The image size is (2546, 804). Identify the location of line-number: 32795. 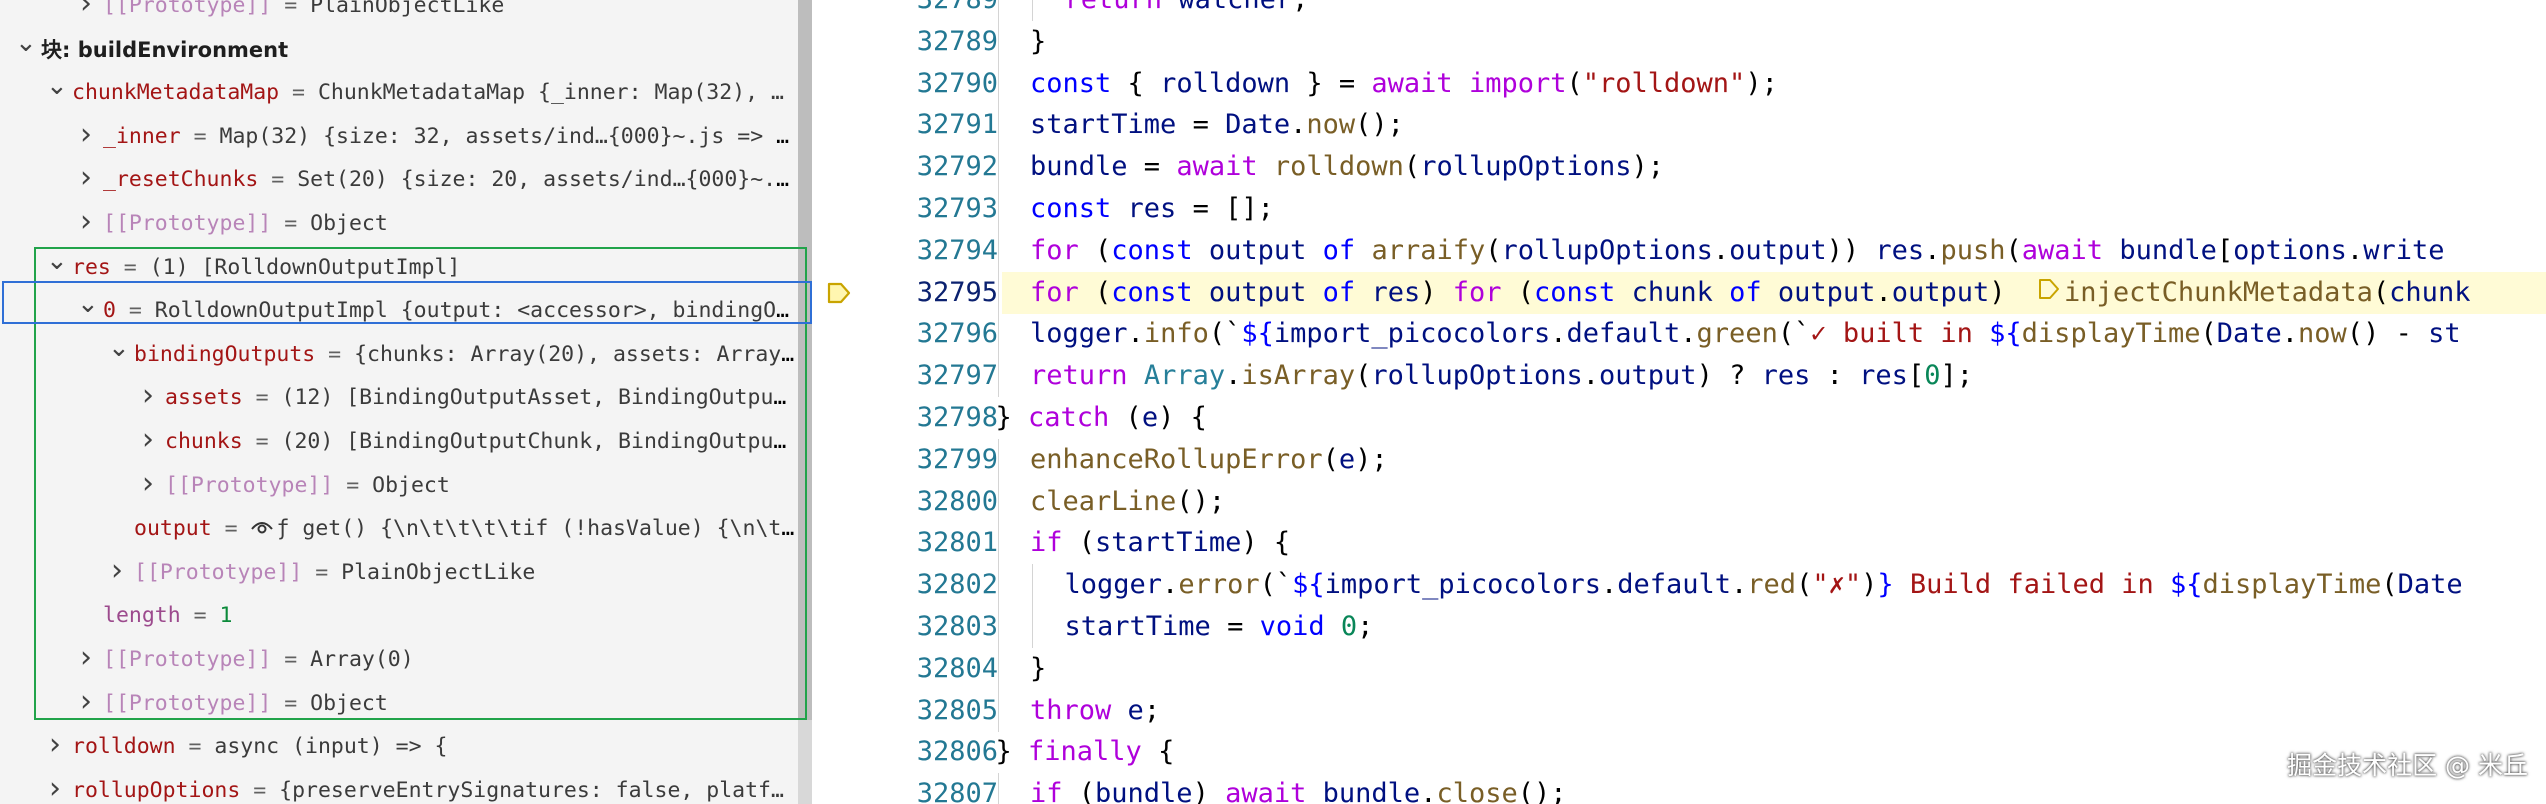
(905, 293).